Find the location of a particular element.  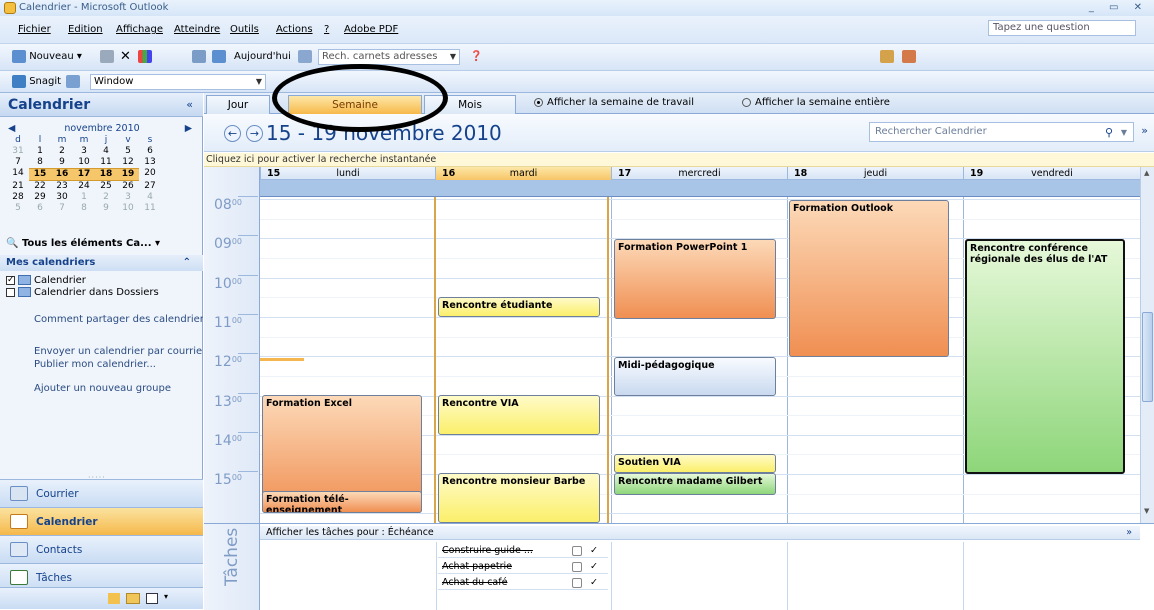

menu-fichier: Fichier is located at coordinates (34, 30).